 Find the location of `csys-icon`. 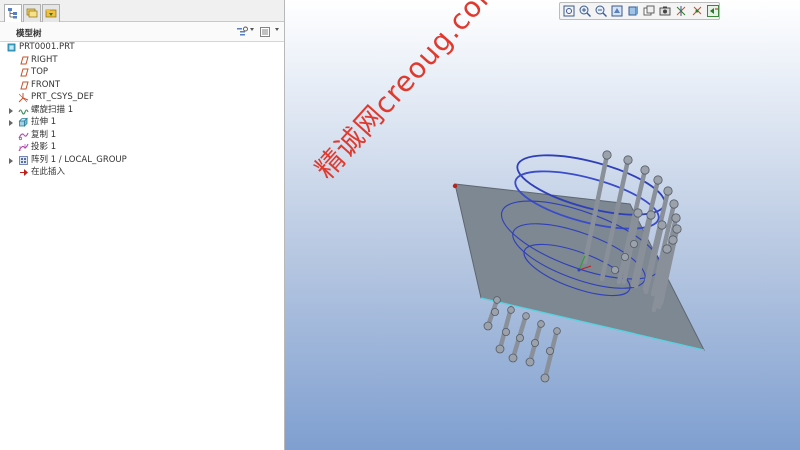

csys-icon is located at coordinates (23, 97).